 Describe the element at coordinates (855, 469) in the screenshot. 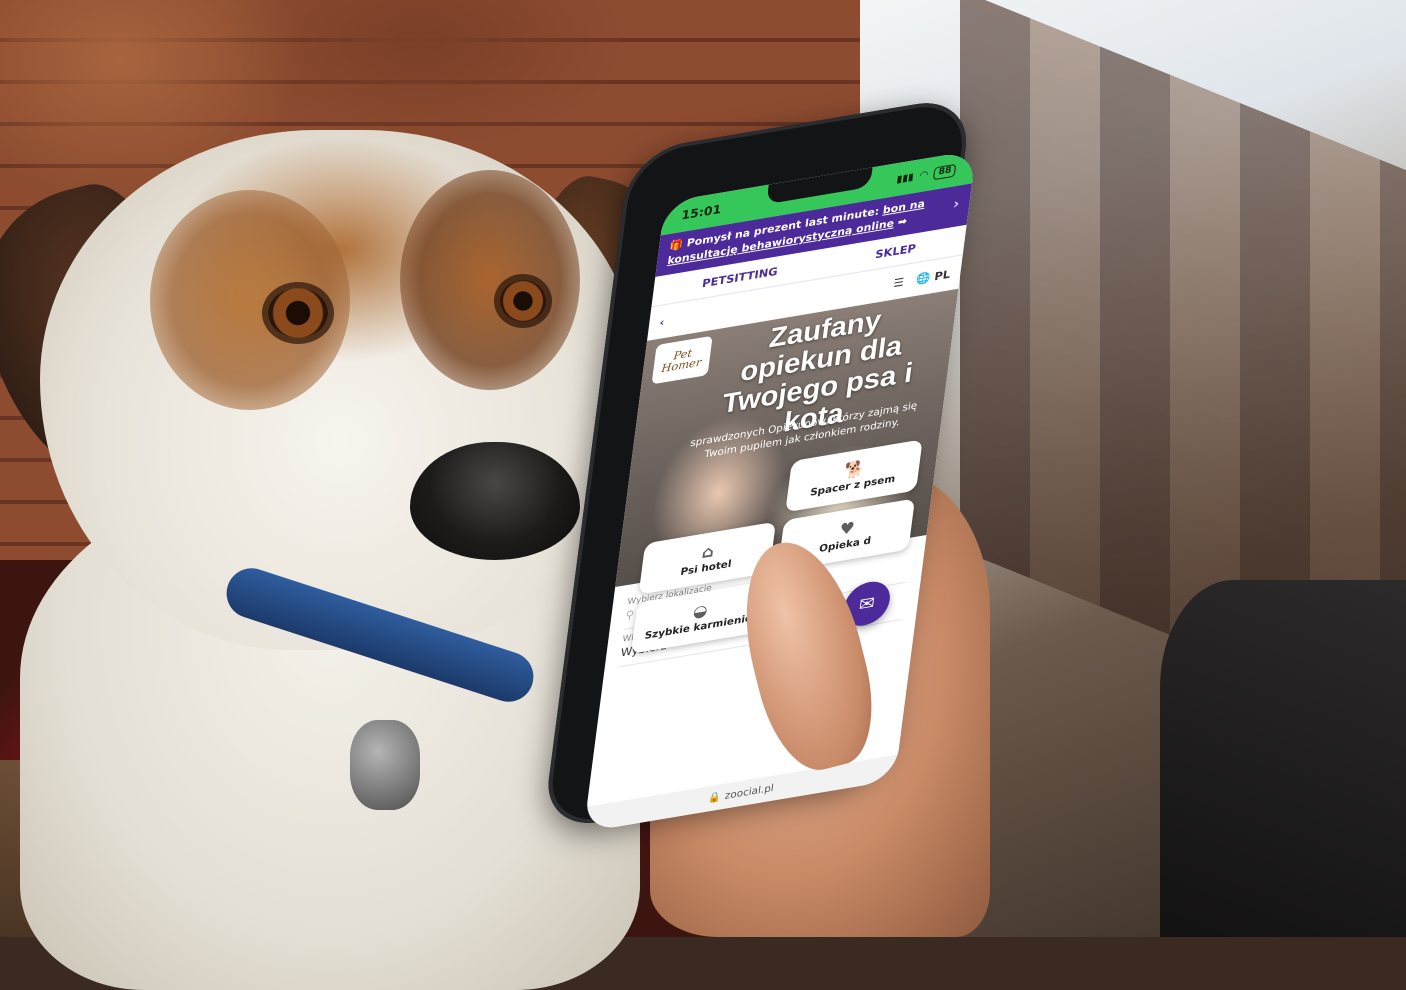

I see `dog-walk-icon: 🐕` at that location.